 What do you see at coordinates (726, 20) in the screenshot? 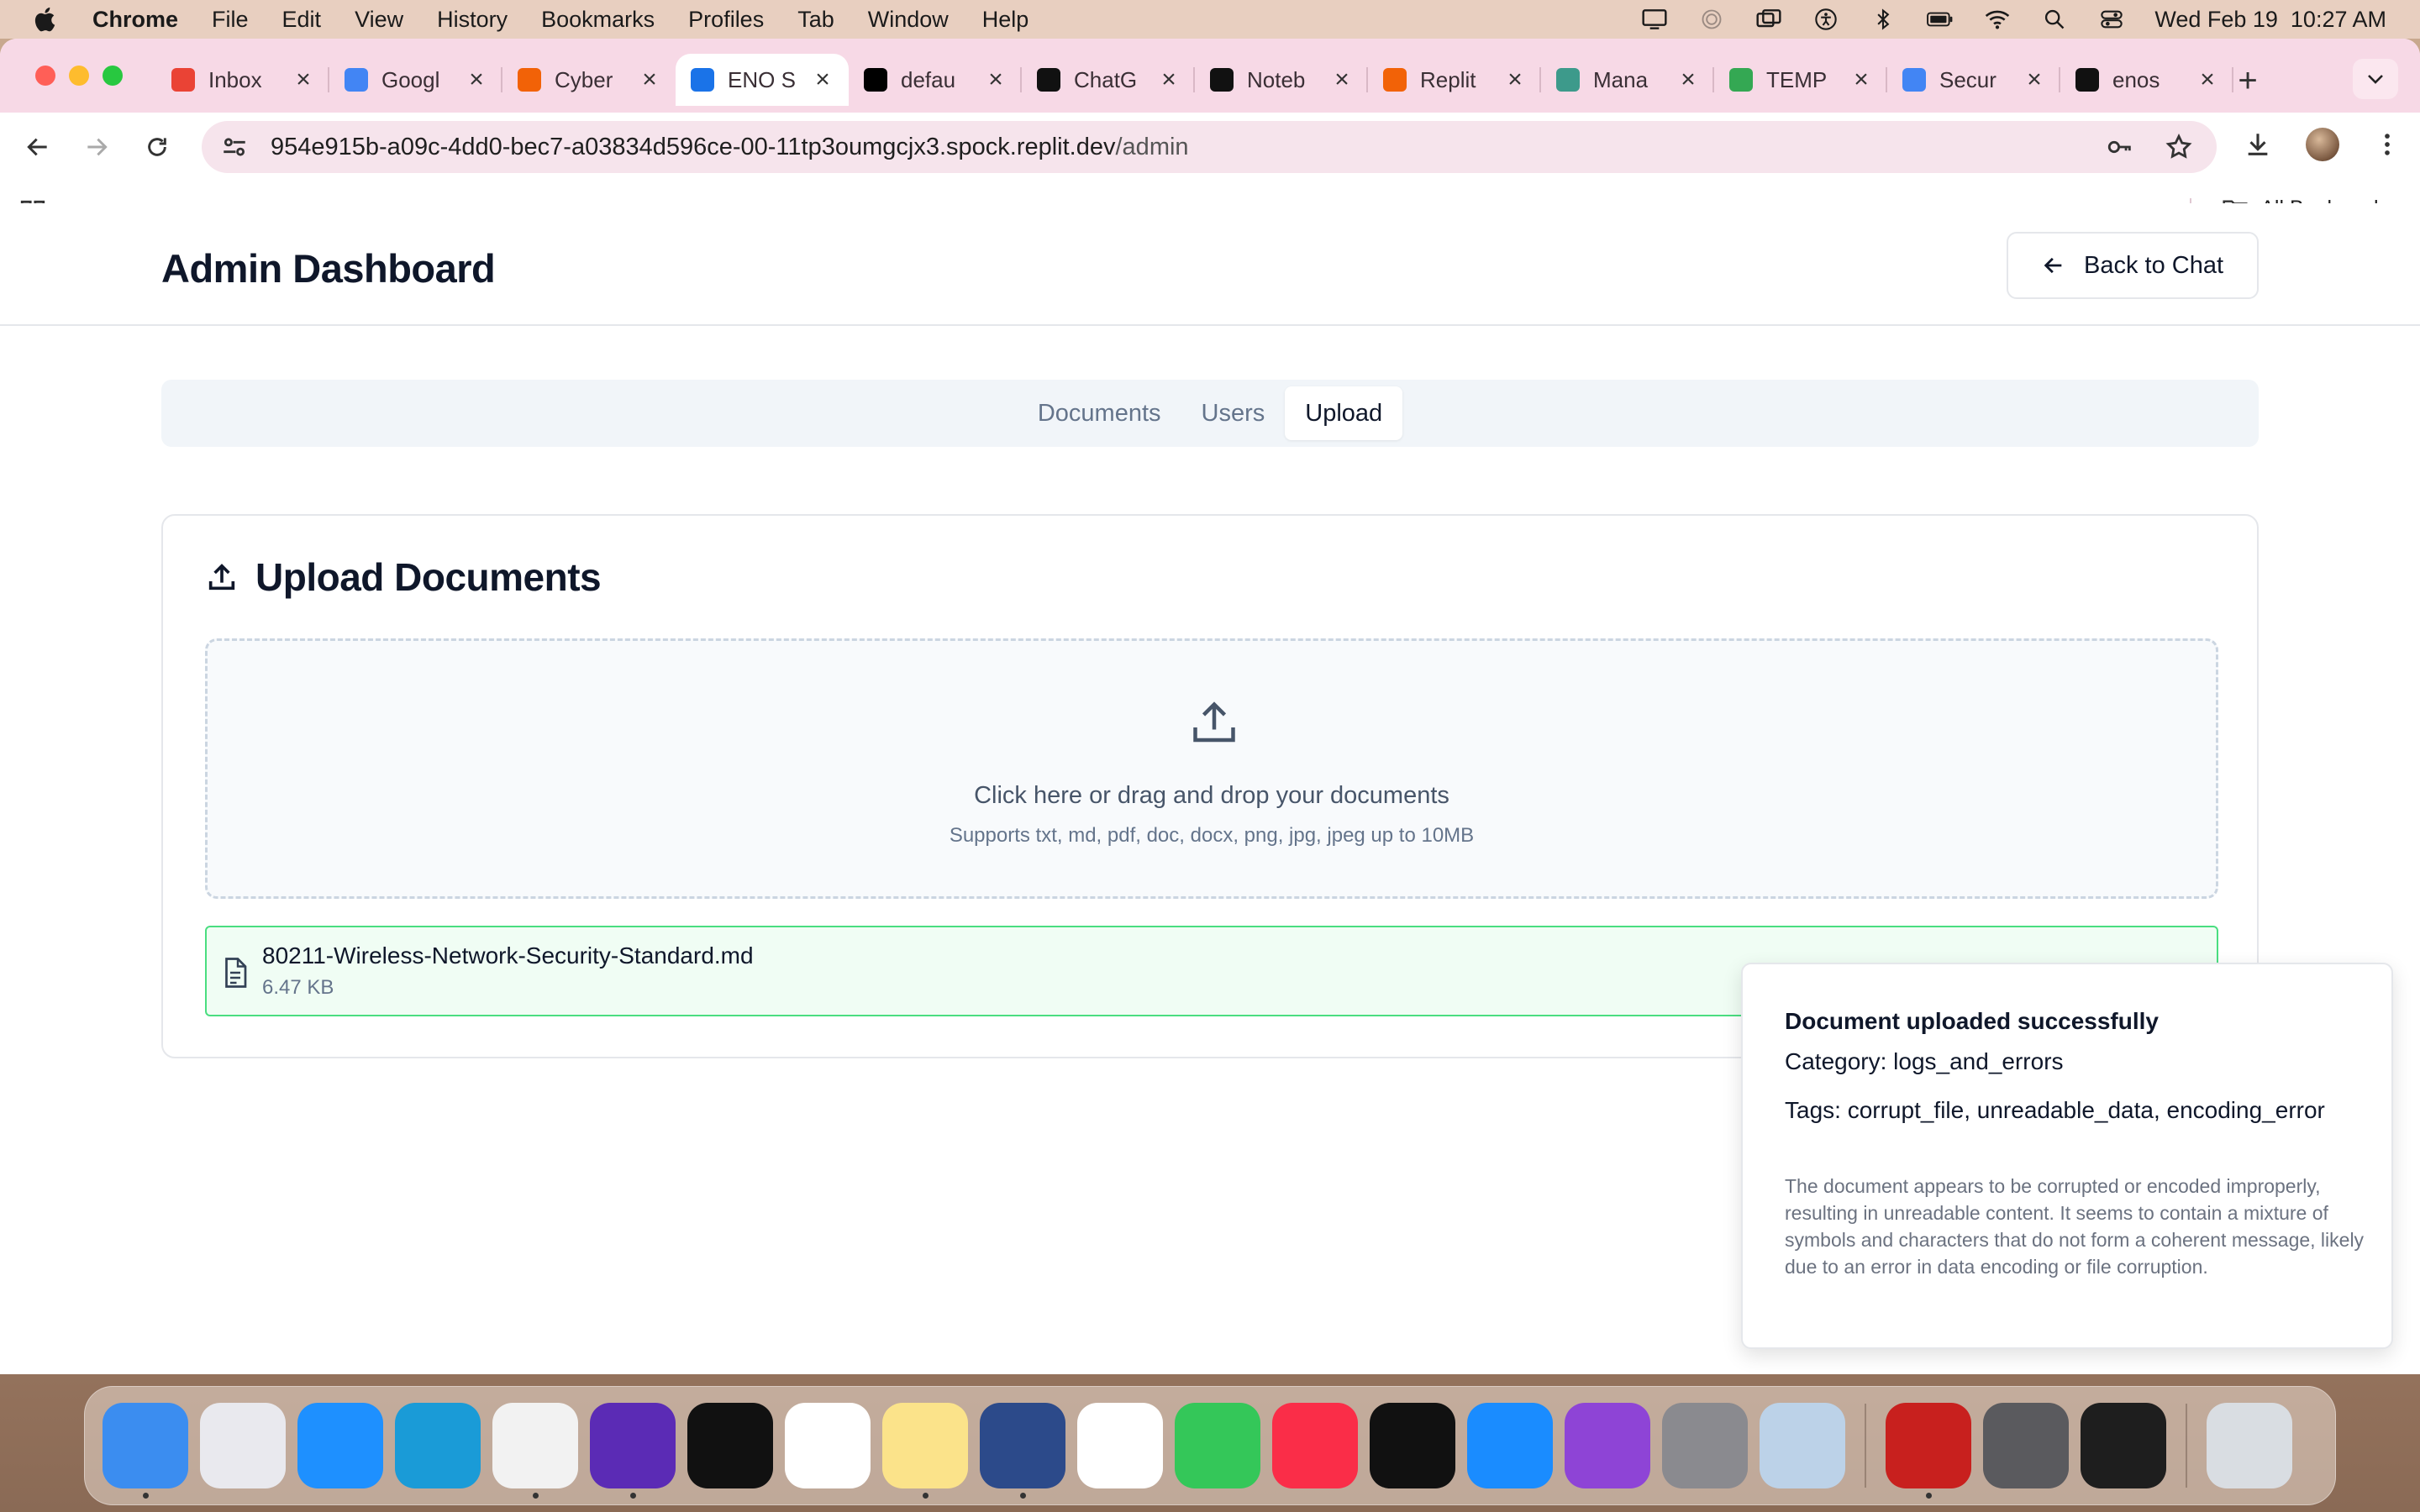
I see `menu-profiles: Profiles` at bounding box center [726, 20].